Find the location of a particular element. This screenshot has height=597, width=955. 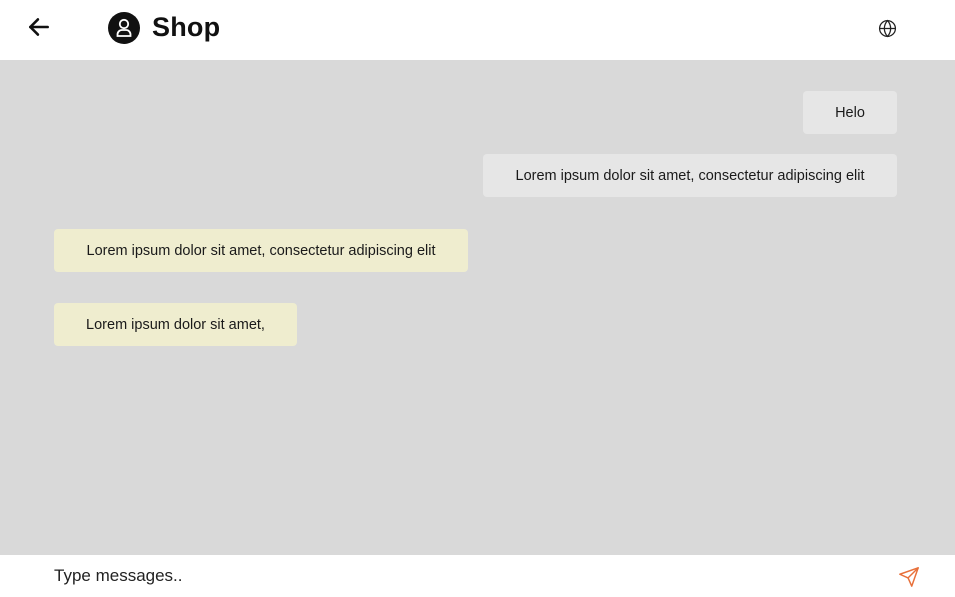

received-message-bubble: Lorem ipsum dolor sit amet, is located at coordinates (175, 324).